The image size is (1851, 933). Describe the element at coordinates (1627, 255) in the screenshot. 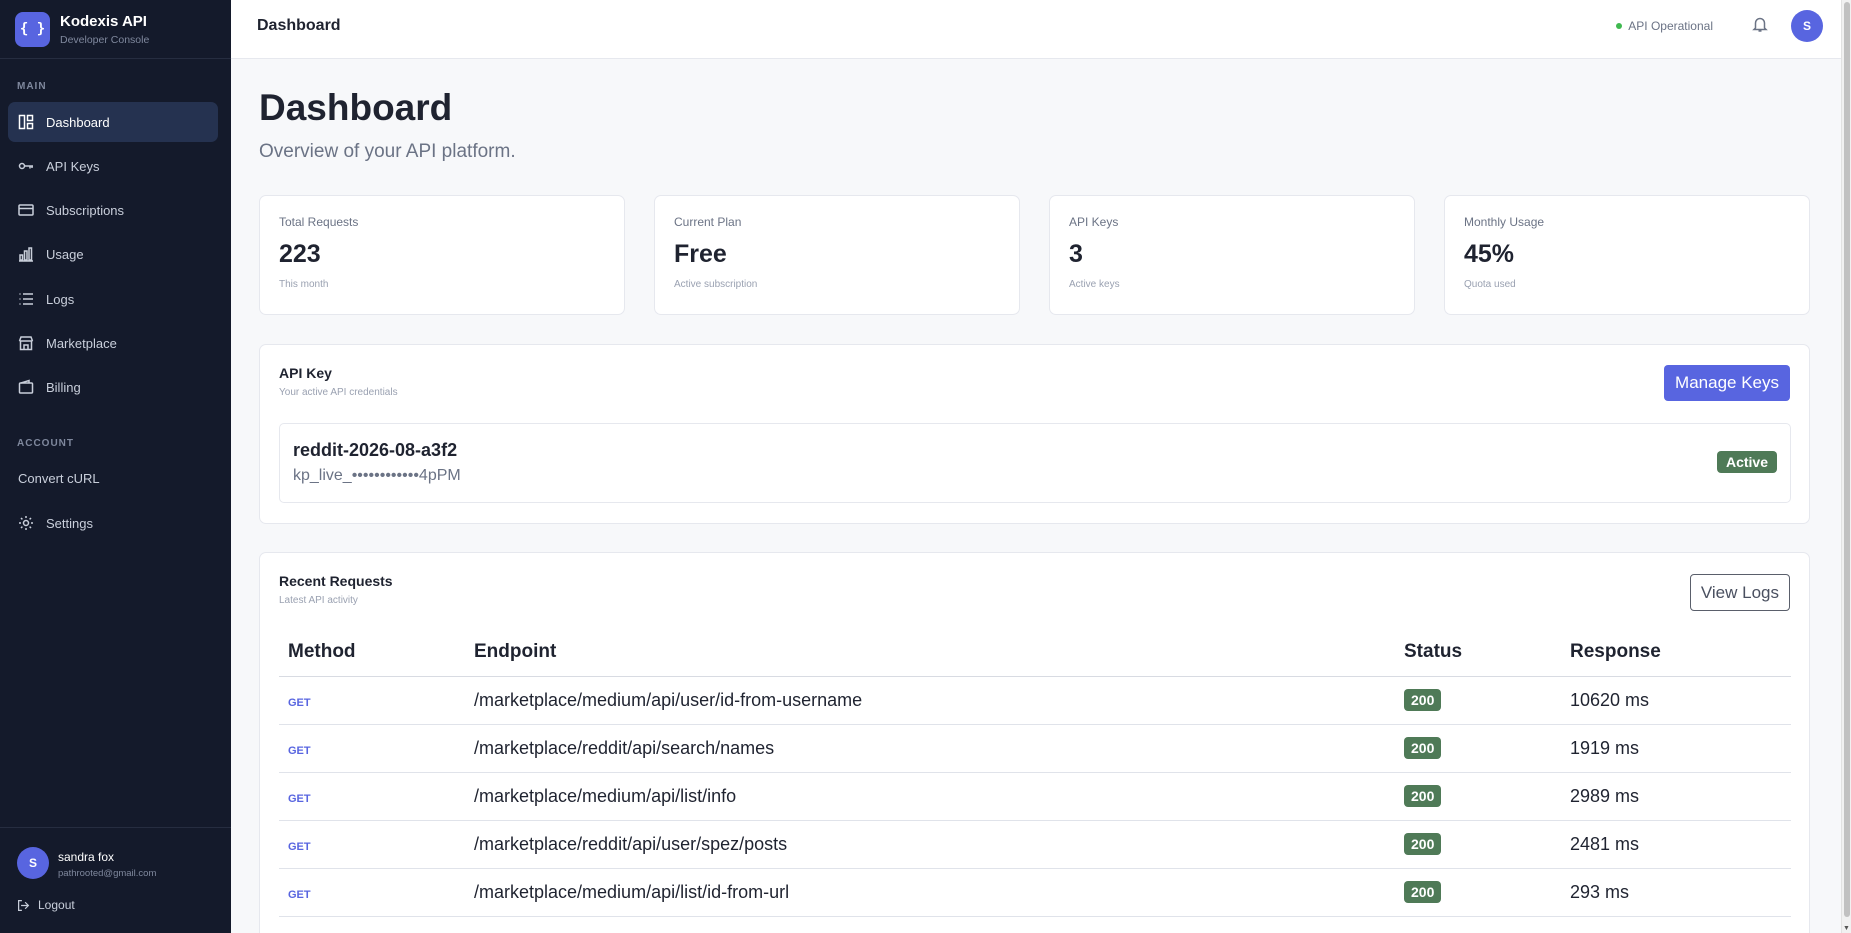

I see `stat-card-monthly-usage: Monthly Usage 45% Quota used` at that location.